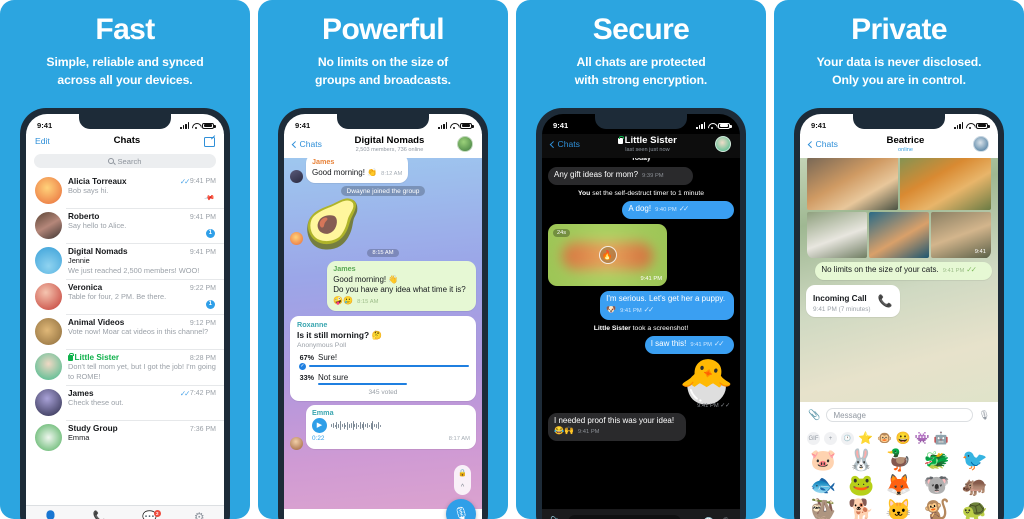 This screenshot has width=1024, height=519. Describe the element at coordinates (85, 287) in the screenshot. I see `chat-name: Veronica` at that location.